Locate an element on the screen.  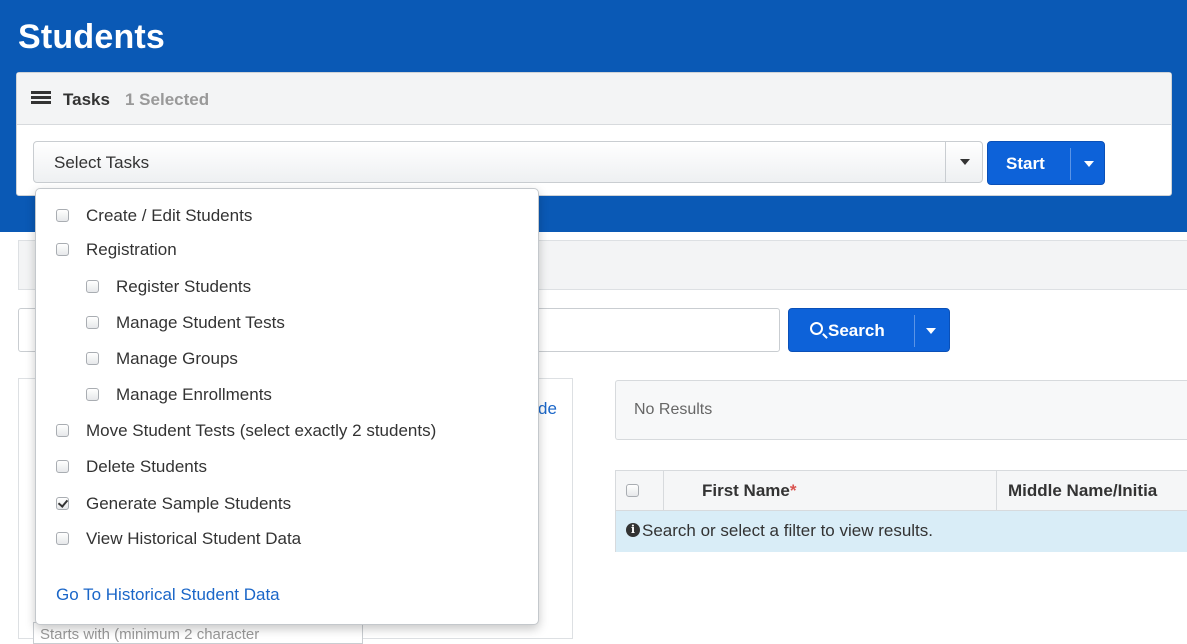
column-header-first-name: First Name* is located at coordinates (749, 491).